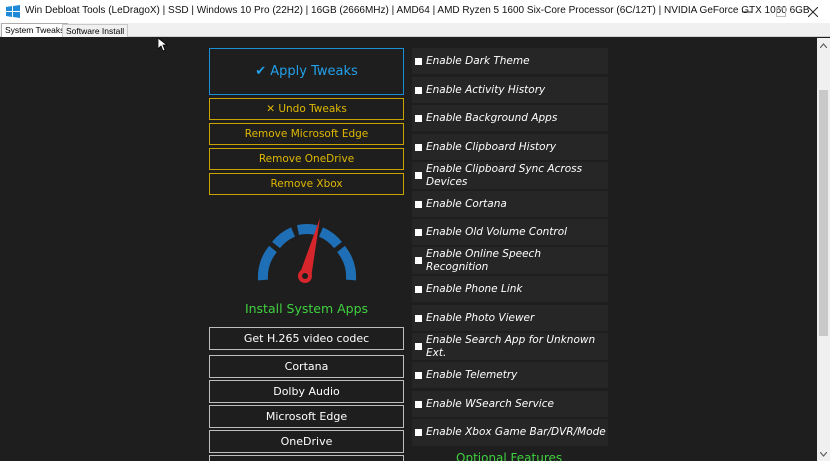 The height and width of the screenshot is (461, 830). I want to click on close-icon, so click(813, 11).